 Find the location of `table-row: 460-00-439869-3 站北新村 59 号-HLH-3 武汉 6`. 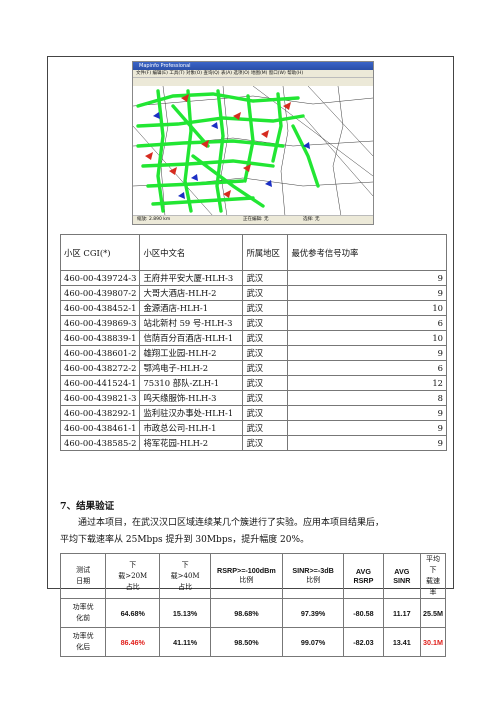

table-row: 460-00-439869-3 站北新村 59 号-HLH-3 武汉 6 is located at coordinates (253, 323).